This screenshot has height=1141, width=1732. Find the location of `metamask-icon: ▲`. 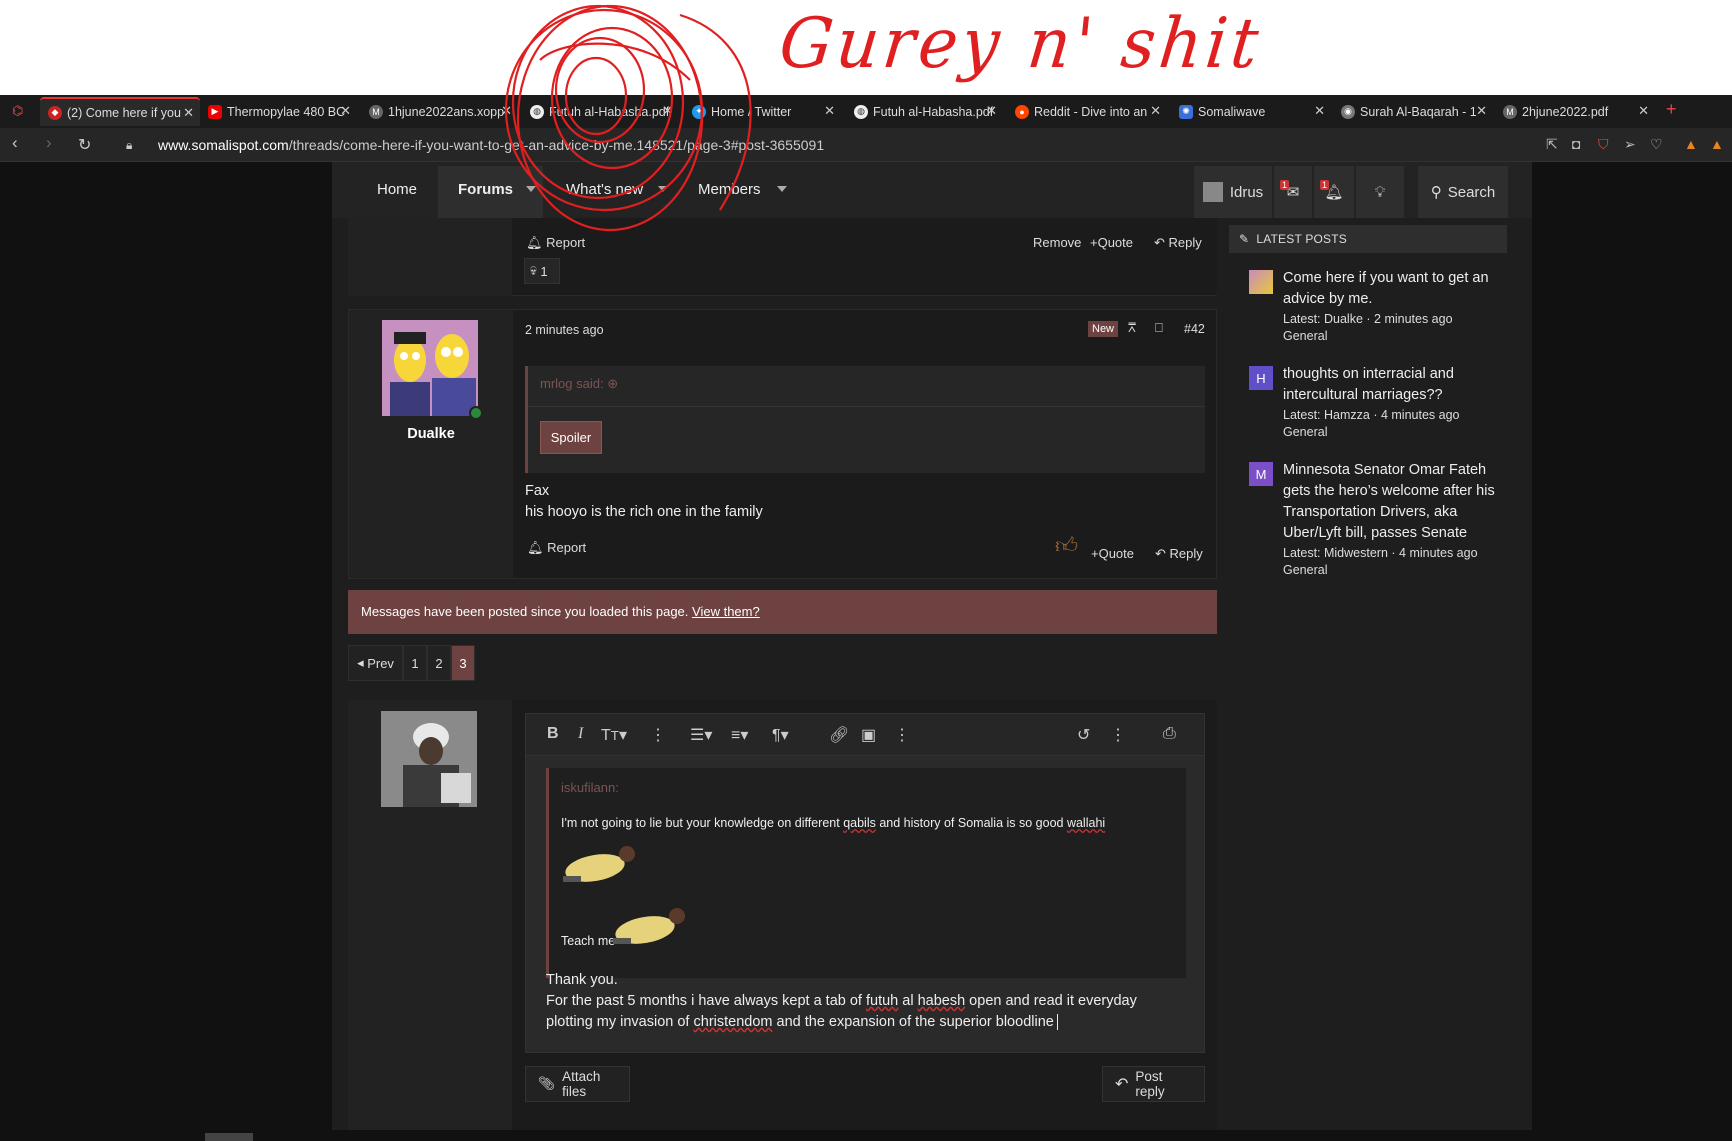

metamask-icon: ▲ is located at coordinates (1691, 144).